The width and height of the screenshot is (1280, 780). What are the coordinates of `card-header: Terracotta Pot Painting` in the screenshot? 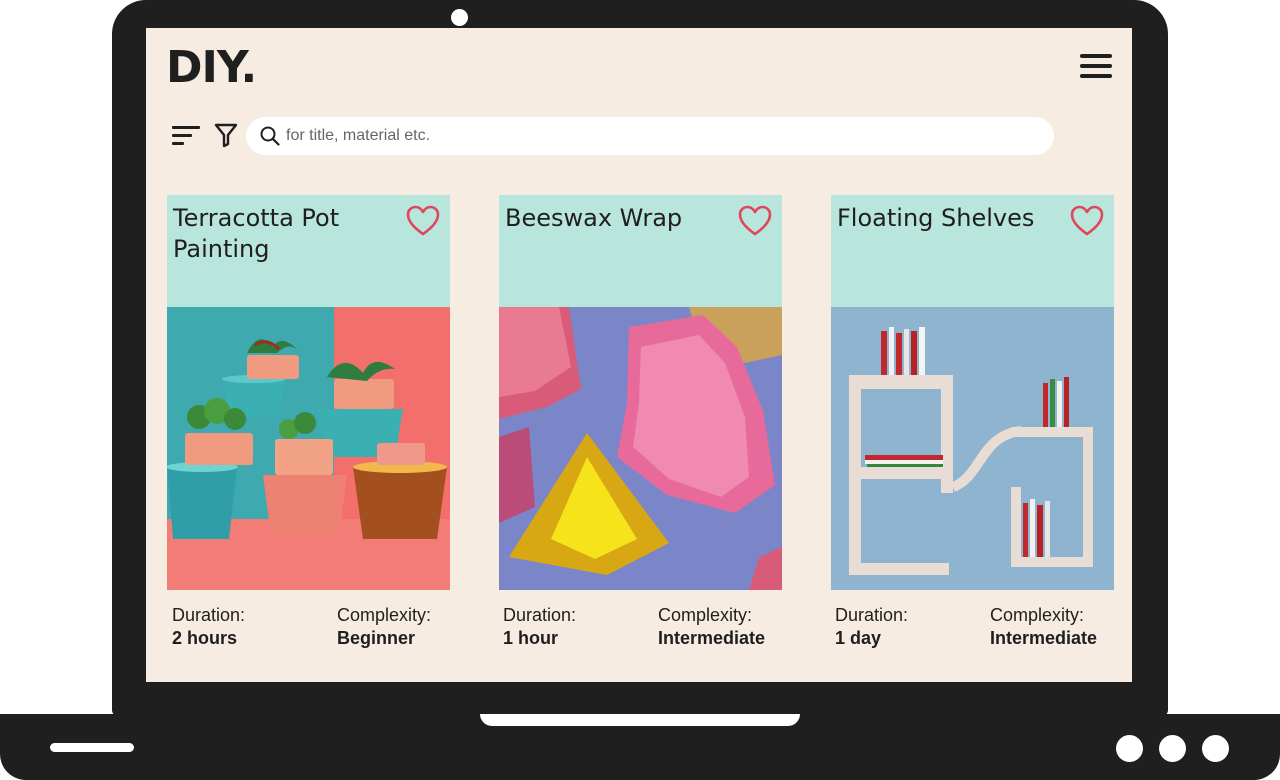 It's located at (308, 251).